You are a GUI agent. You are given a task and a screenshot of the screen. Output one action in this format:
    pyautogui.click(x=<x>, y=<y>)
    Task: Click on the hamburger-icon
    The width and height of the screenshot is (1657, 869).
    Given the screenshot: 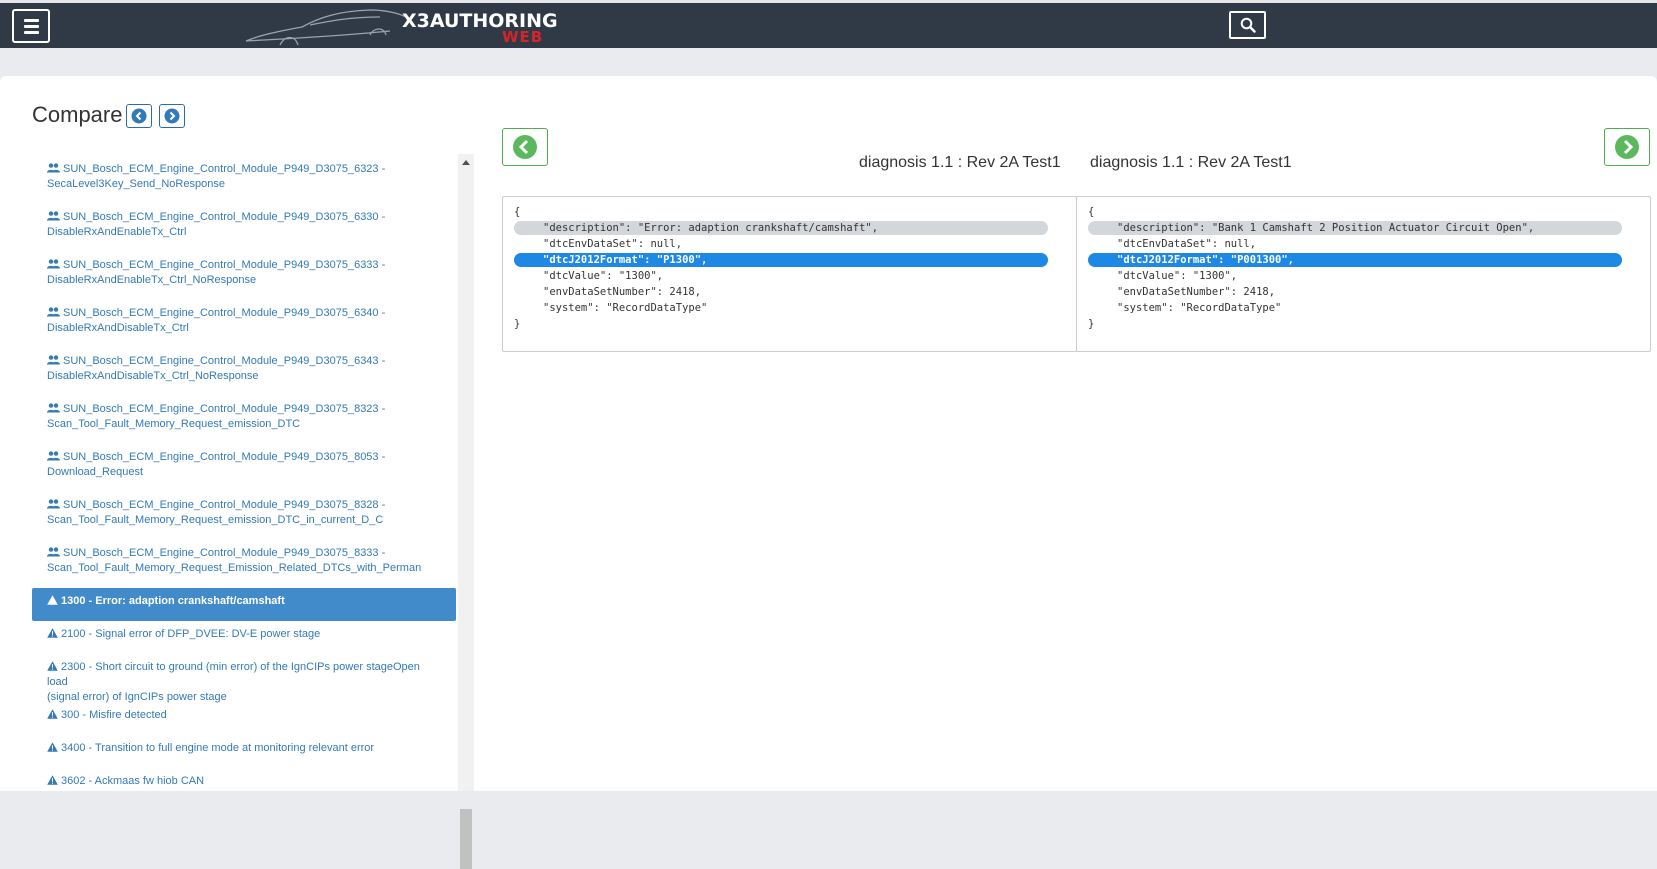 What is the action you would take?
    pyautogui.click(x=31, y=20)
    